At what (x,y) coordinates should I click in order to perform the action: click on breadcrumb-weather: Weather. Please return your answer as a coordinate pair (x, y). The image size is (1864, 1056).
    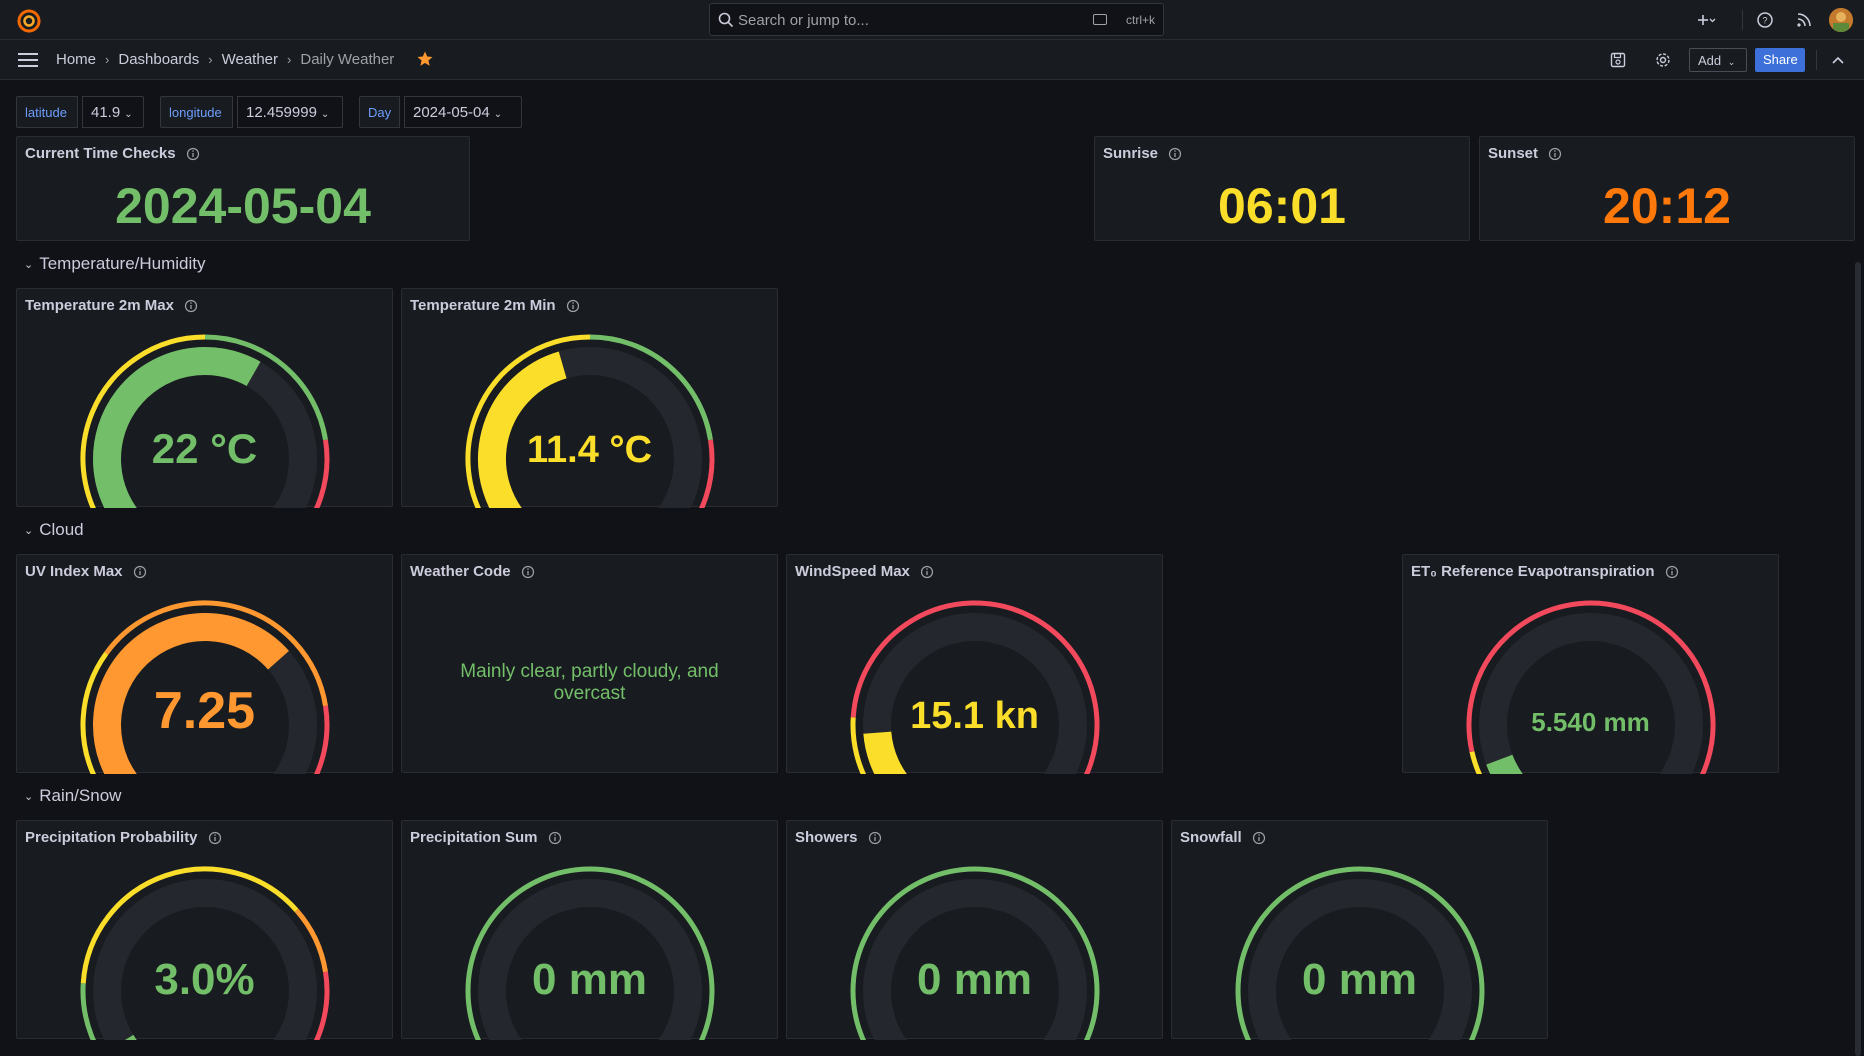
    Looking at the image, I should click on (250, 59).